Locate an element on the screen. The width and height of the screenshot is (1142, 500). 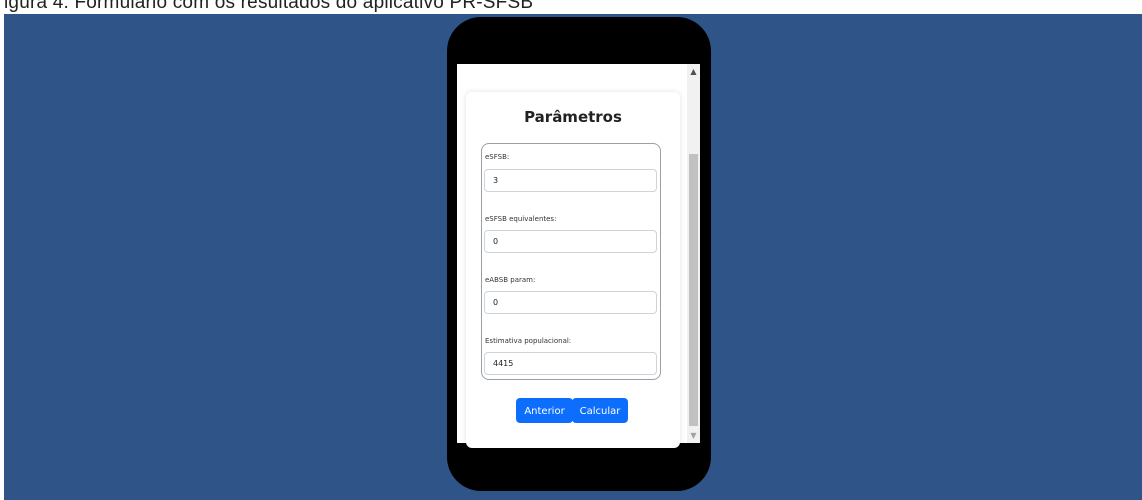
anterior-button: Anterior is located at coordinates (544, 410).